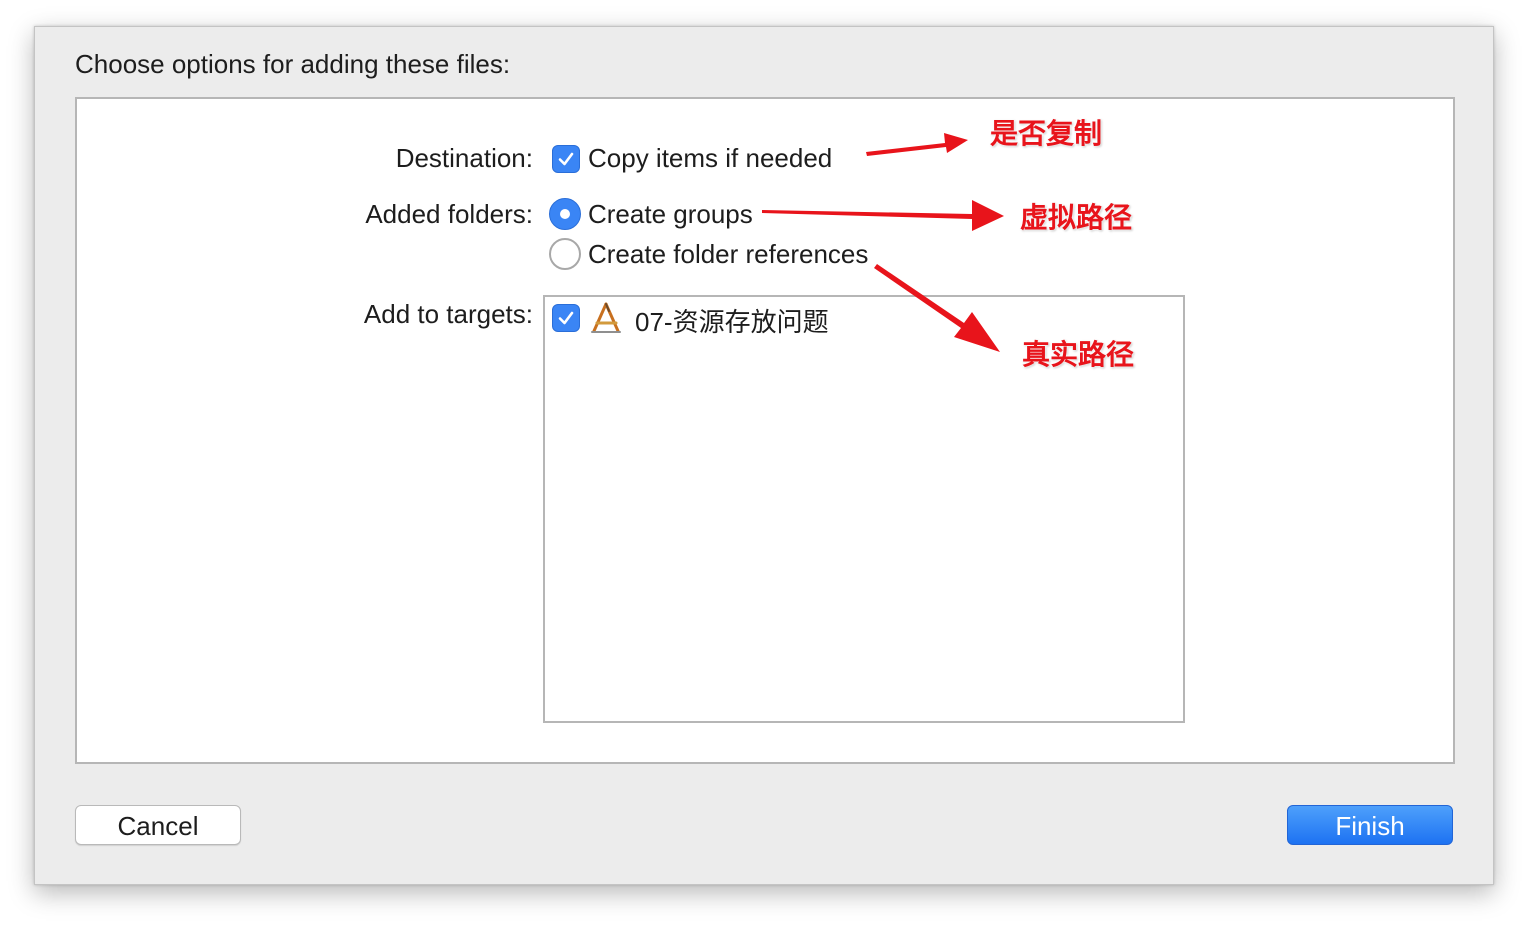  I want to click on arrow-groups-annotation, so click(883, 215).